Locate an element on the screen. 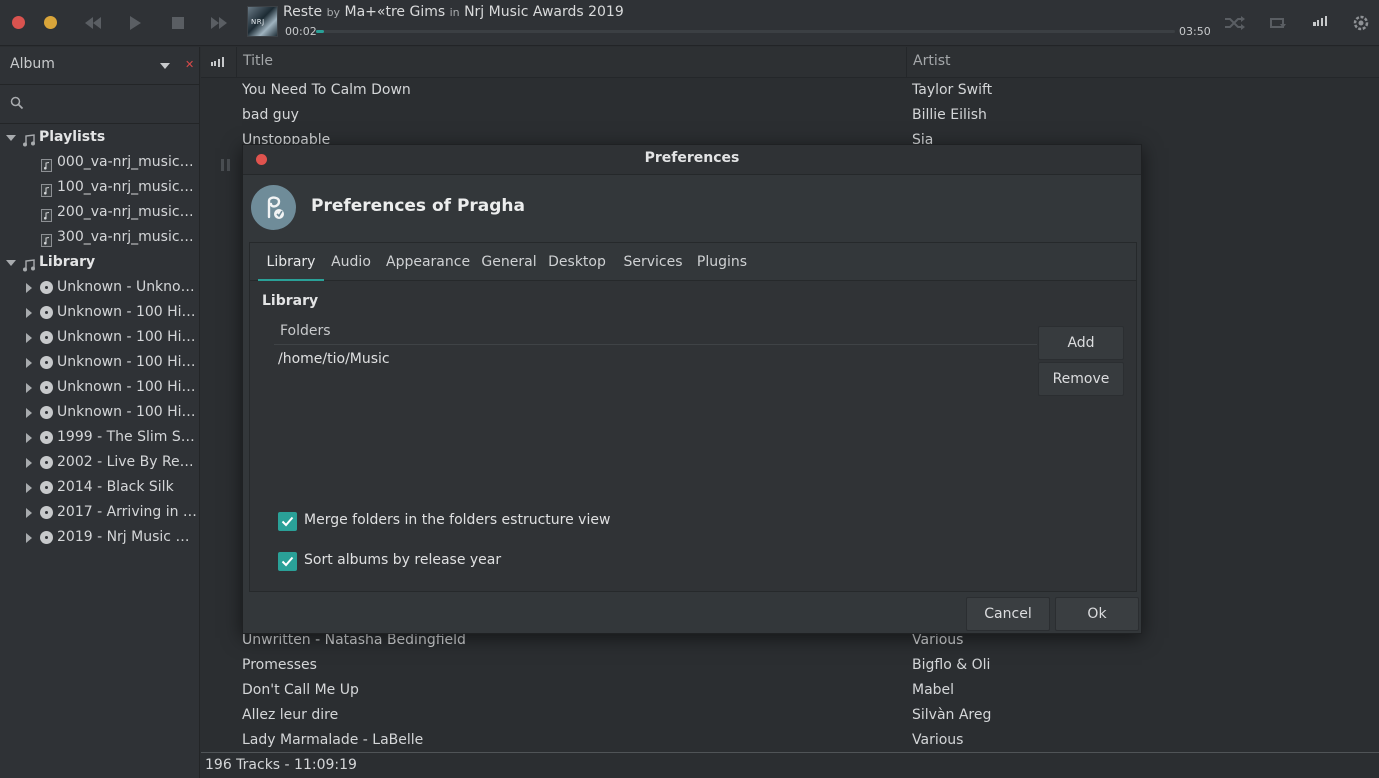 This screenshot has height=778, width=1379. library-search-field is located at coordinates (100, 105).